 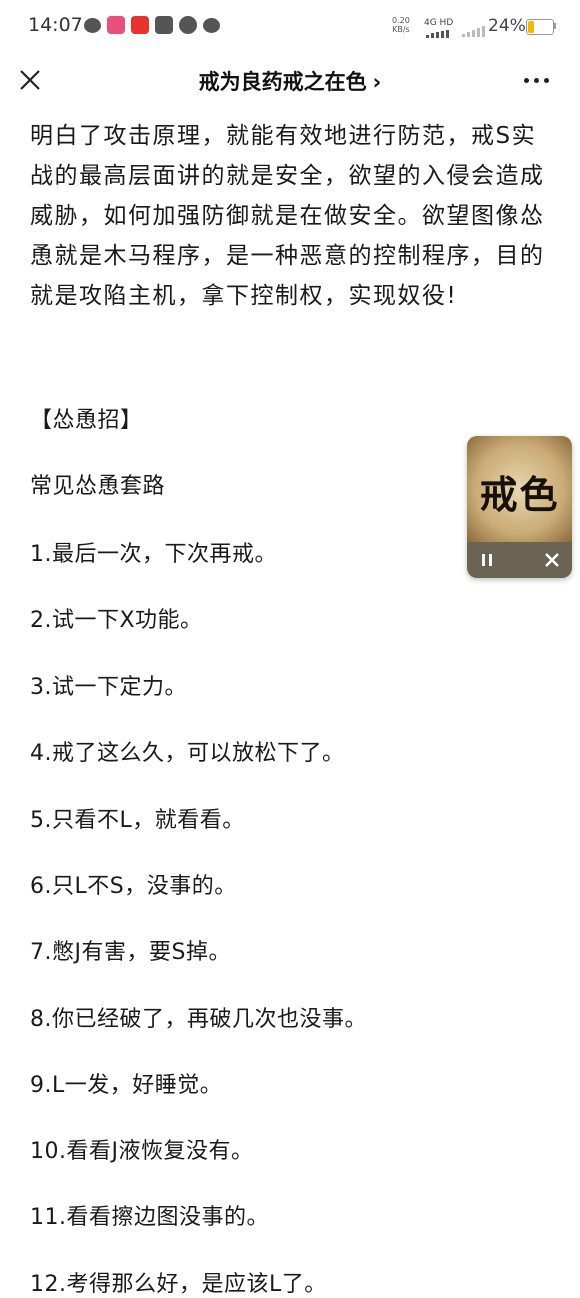 I want to click on list-item: 8.你已经破了，再破几次也没事。, so click(x=198, y=1019).